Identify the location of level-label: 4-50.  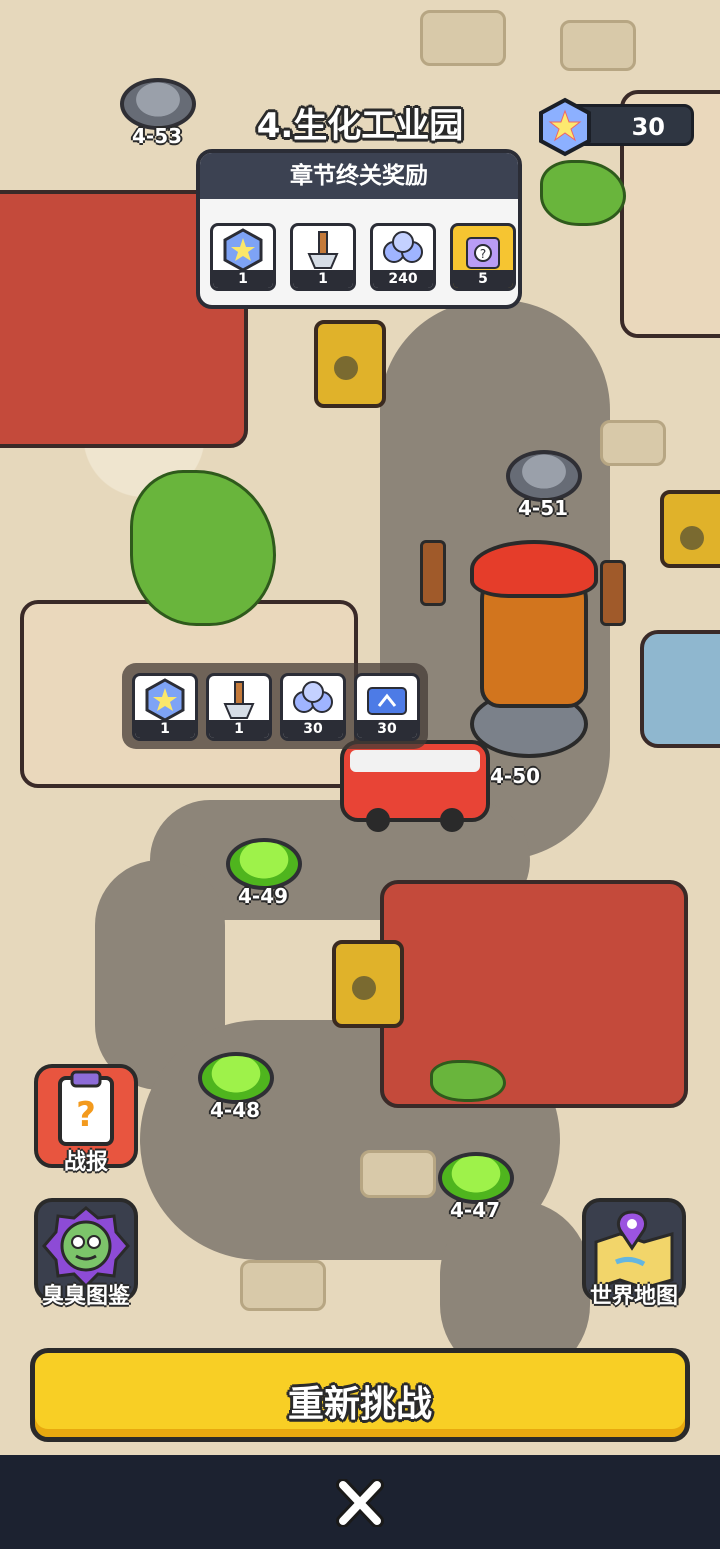
(515, 776).